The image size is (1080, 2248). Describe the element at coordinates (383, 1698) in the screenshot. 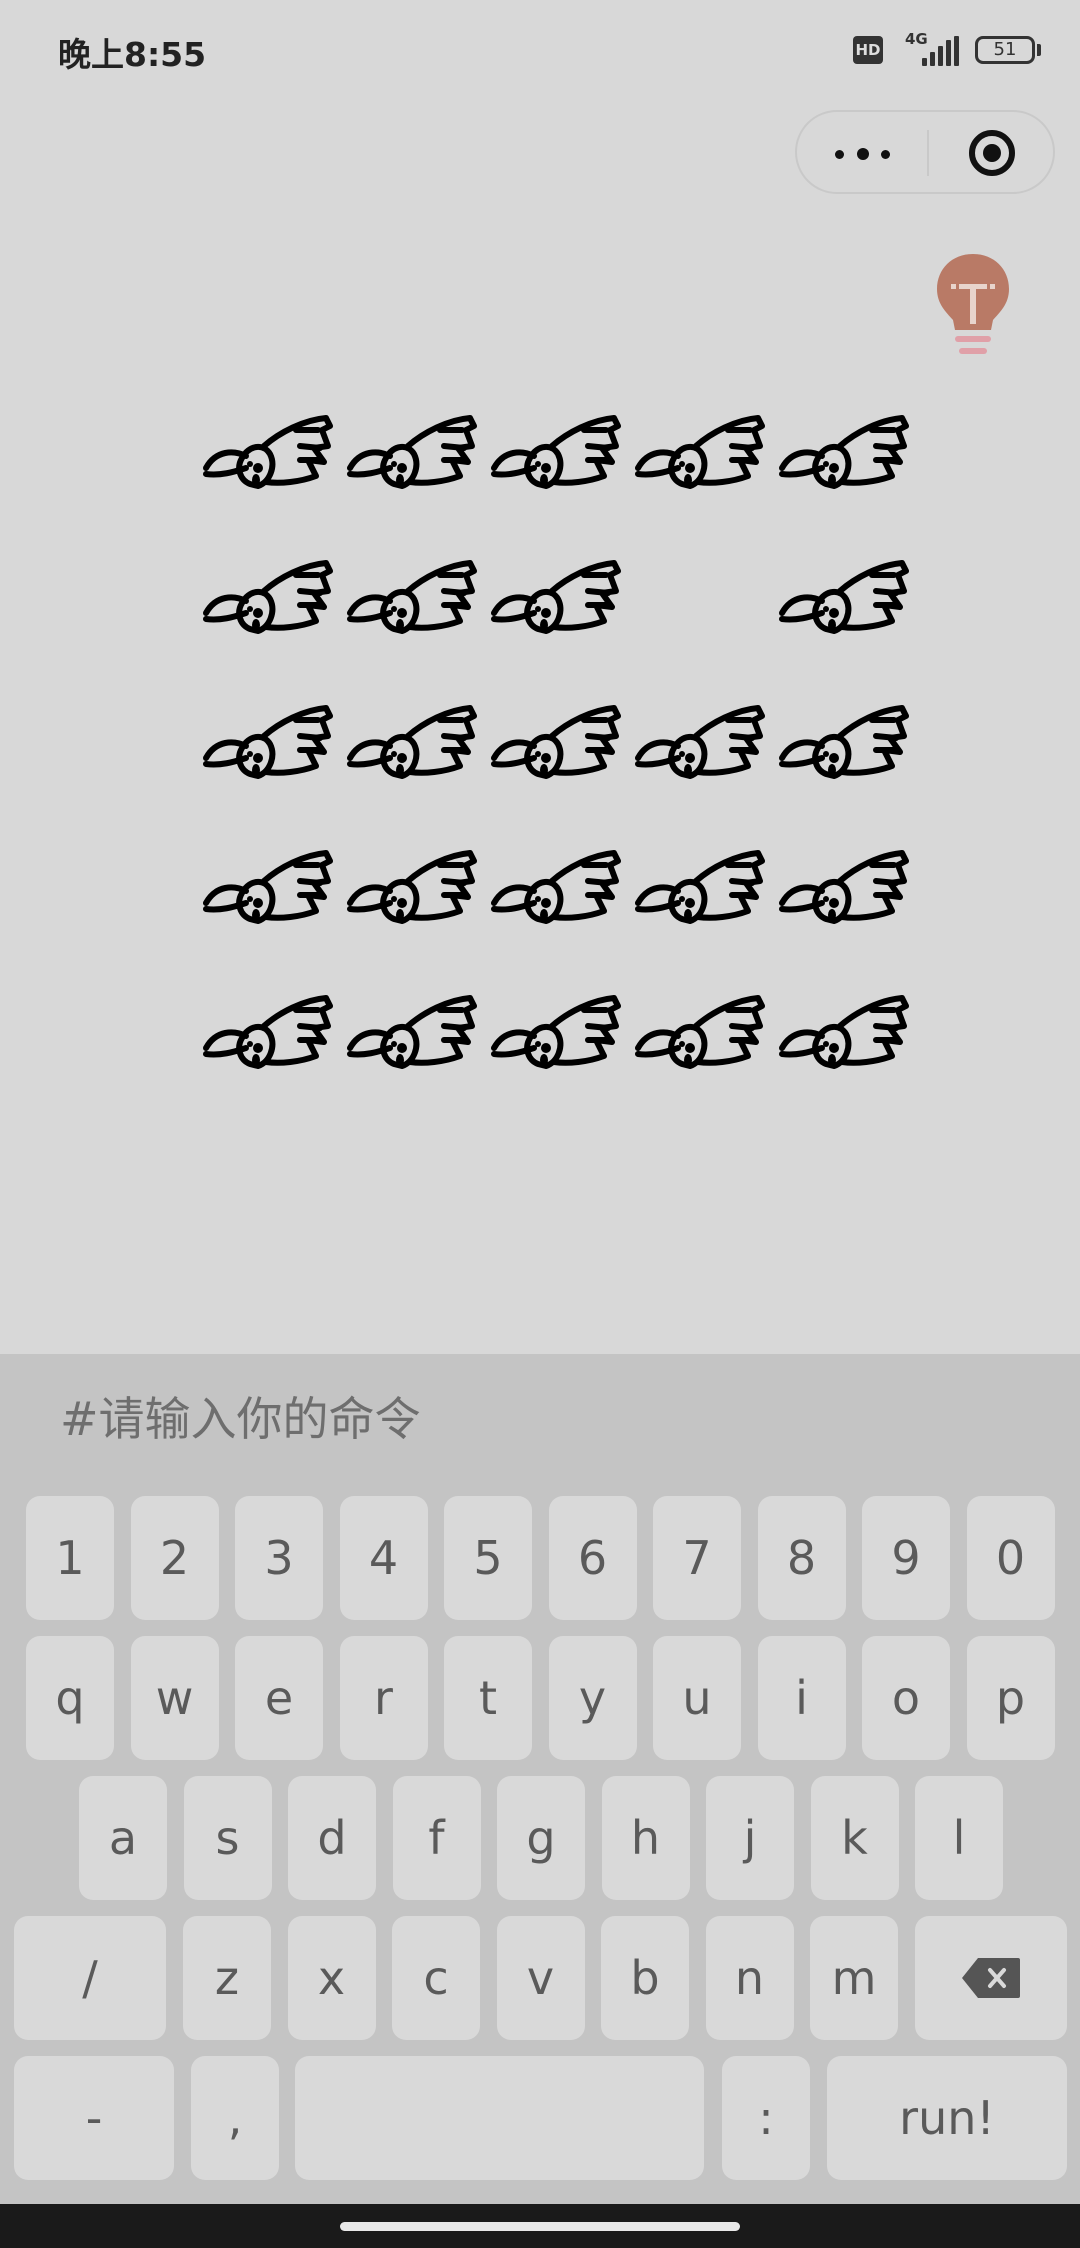

I see `key-r: r` at that location.